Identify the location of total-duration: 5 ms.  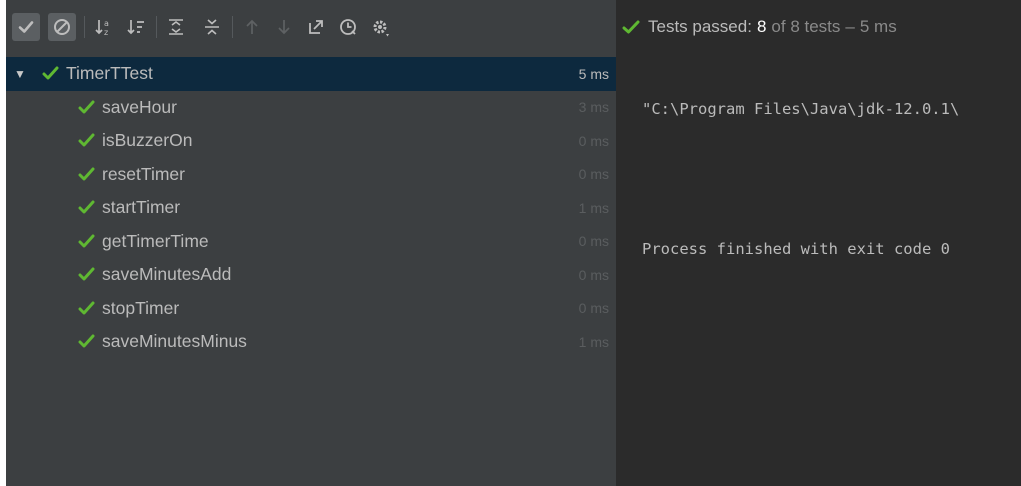
(878, 26).